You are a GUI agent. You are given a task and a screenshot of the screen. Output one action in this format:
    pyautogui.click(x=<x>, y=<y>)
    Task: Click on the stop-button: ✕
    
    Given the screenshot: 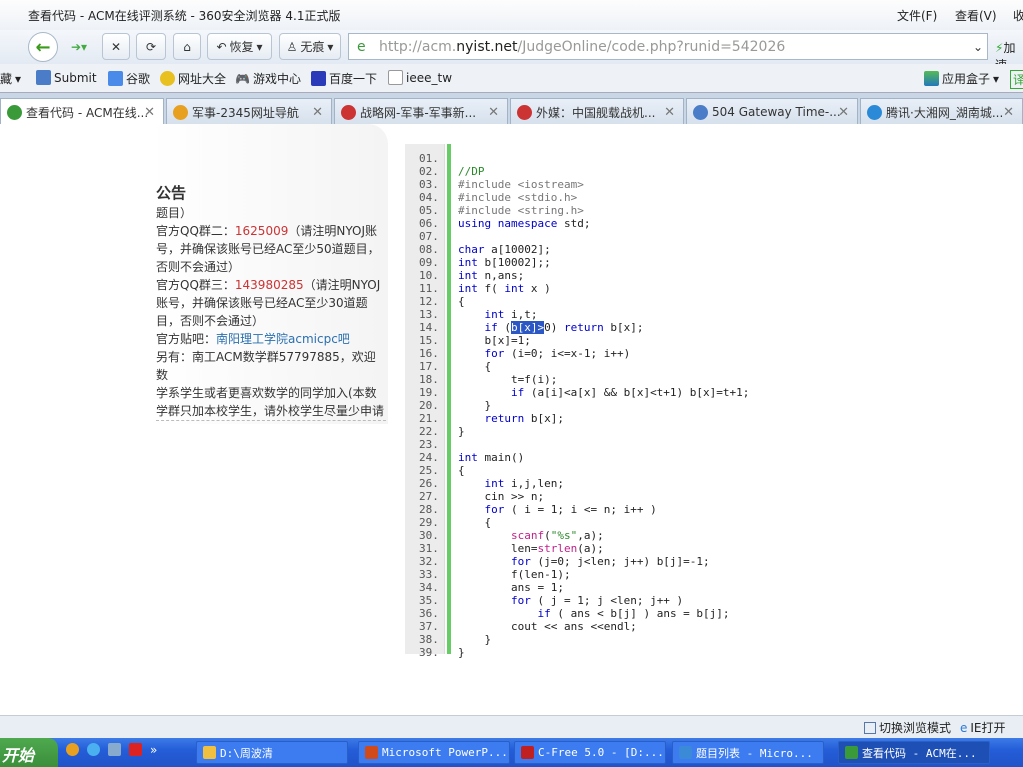 What is the action you would take?
    pyautogui.click(x=116, y=46)
    